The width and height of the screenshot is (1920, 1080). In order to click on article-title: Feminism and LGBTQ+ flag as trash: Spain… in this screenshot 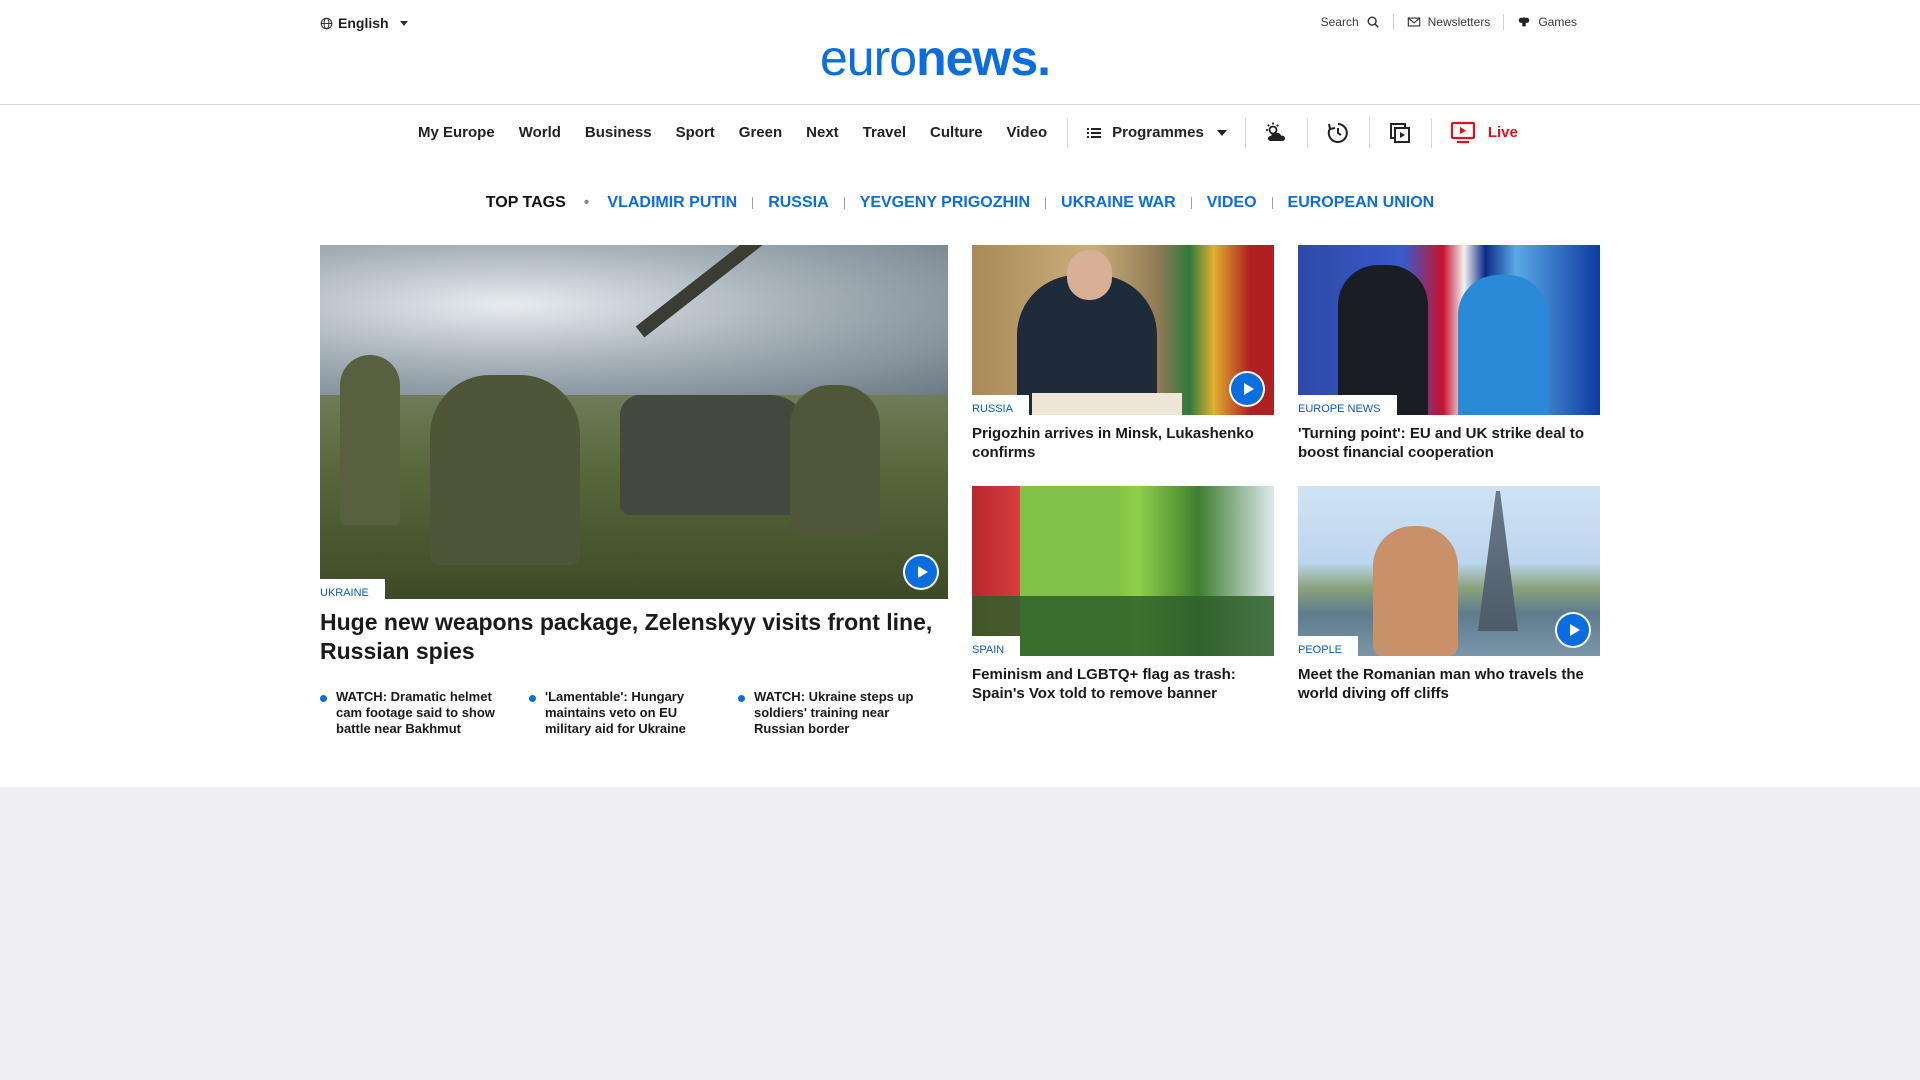, I will do `click(1123, 684)`.